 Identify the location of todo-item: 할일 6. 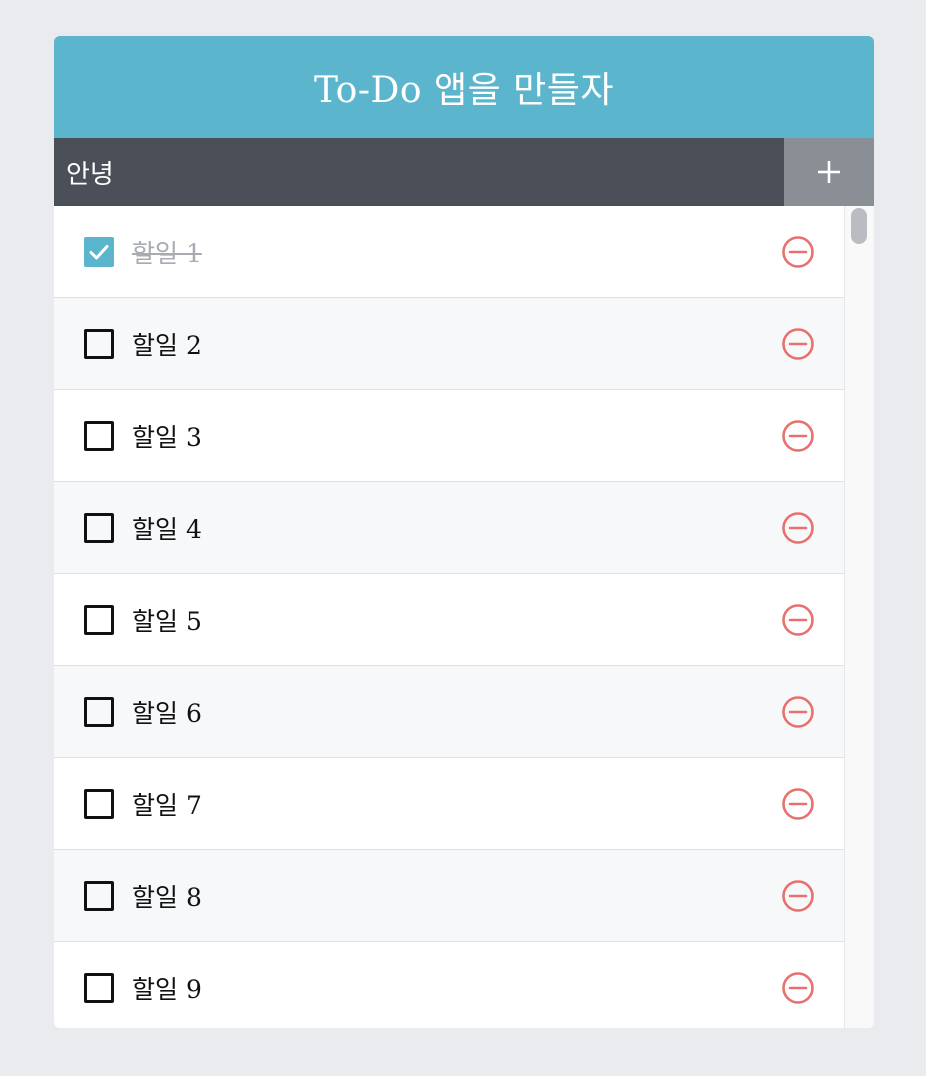
(449, 712).